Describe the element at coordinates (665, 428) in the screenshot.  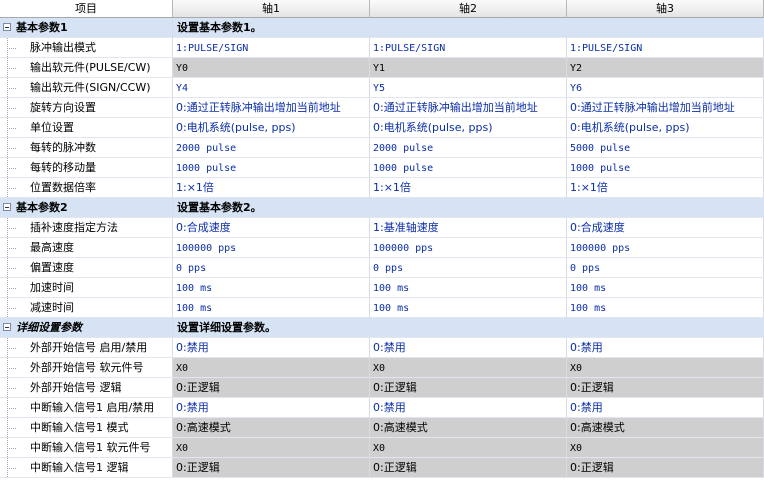
I see `axis3-value-cell: 0:高速模式` at that location.